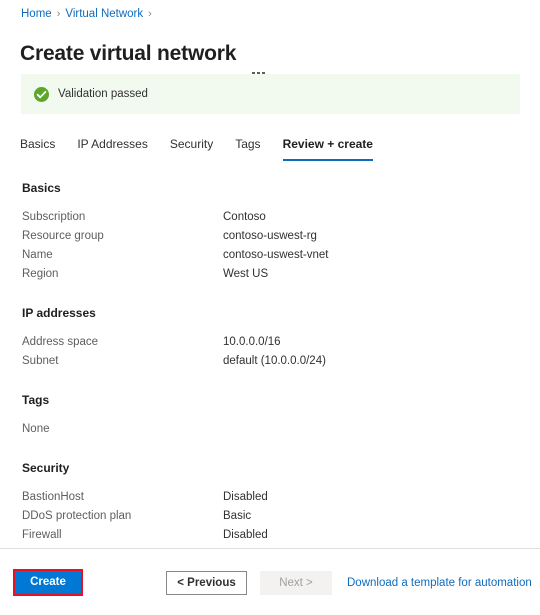 The width and height of the screenshot is (540, 615). I want to click on summary-row-name: Name contoso-uswest-vnet, so click(271, 255).